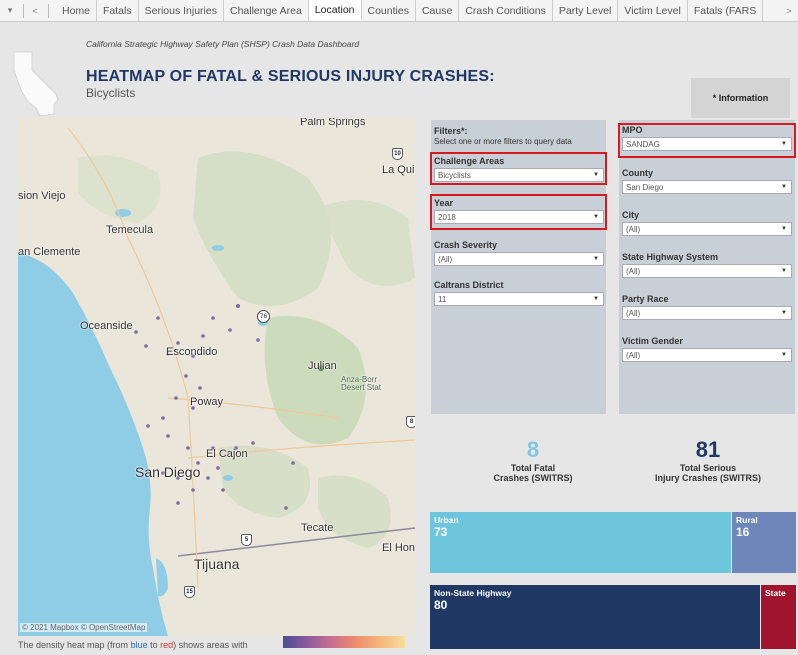  Describe the element at coordinates (708, 478) in the screenshot. I see `kpi-serious-label-2: Injury Crashes (SWITRS)` at that location.